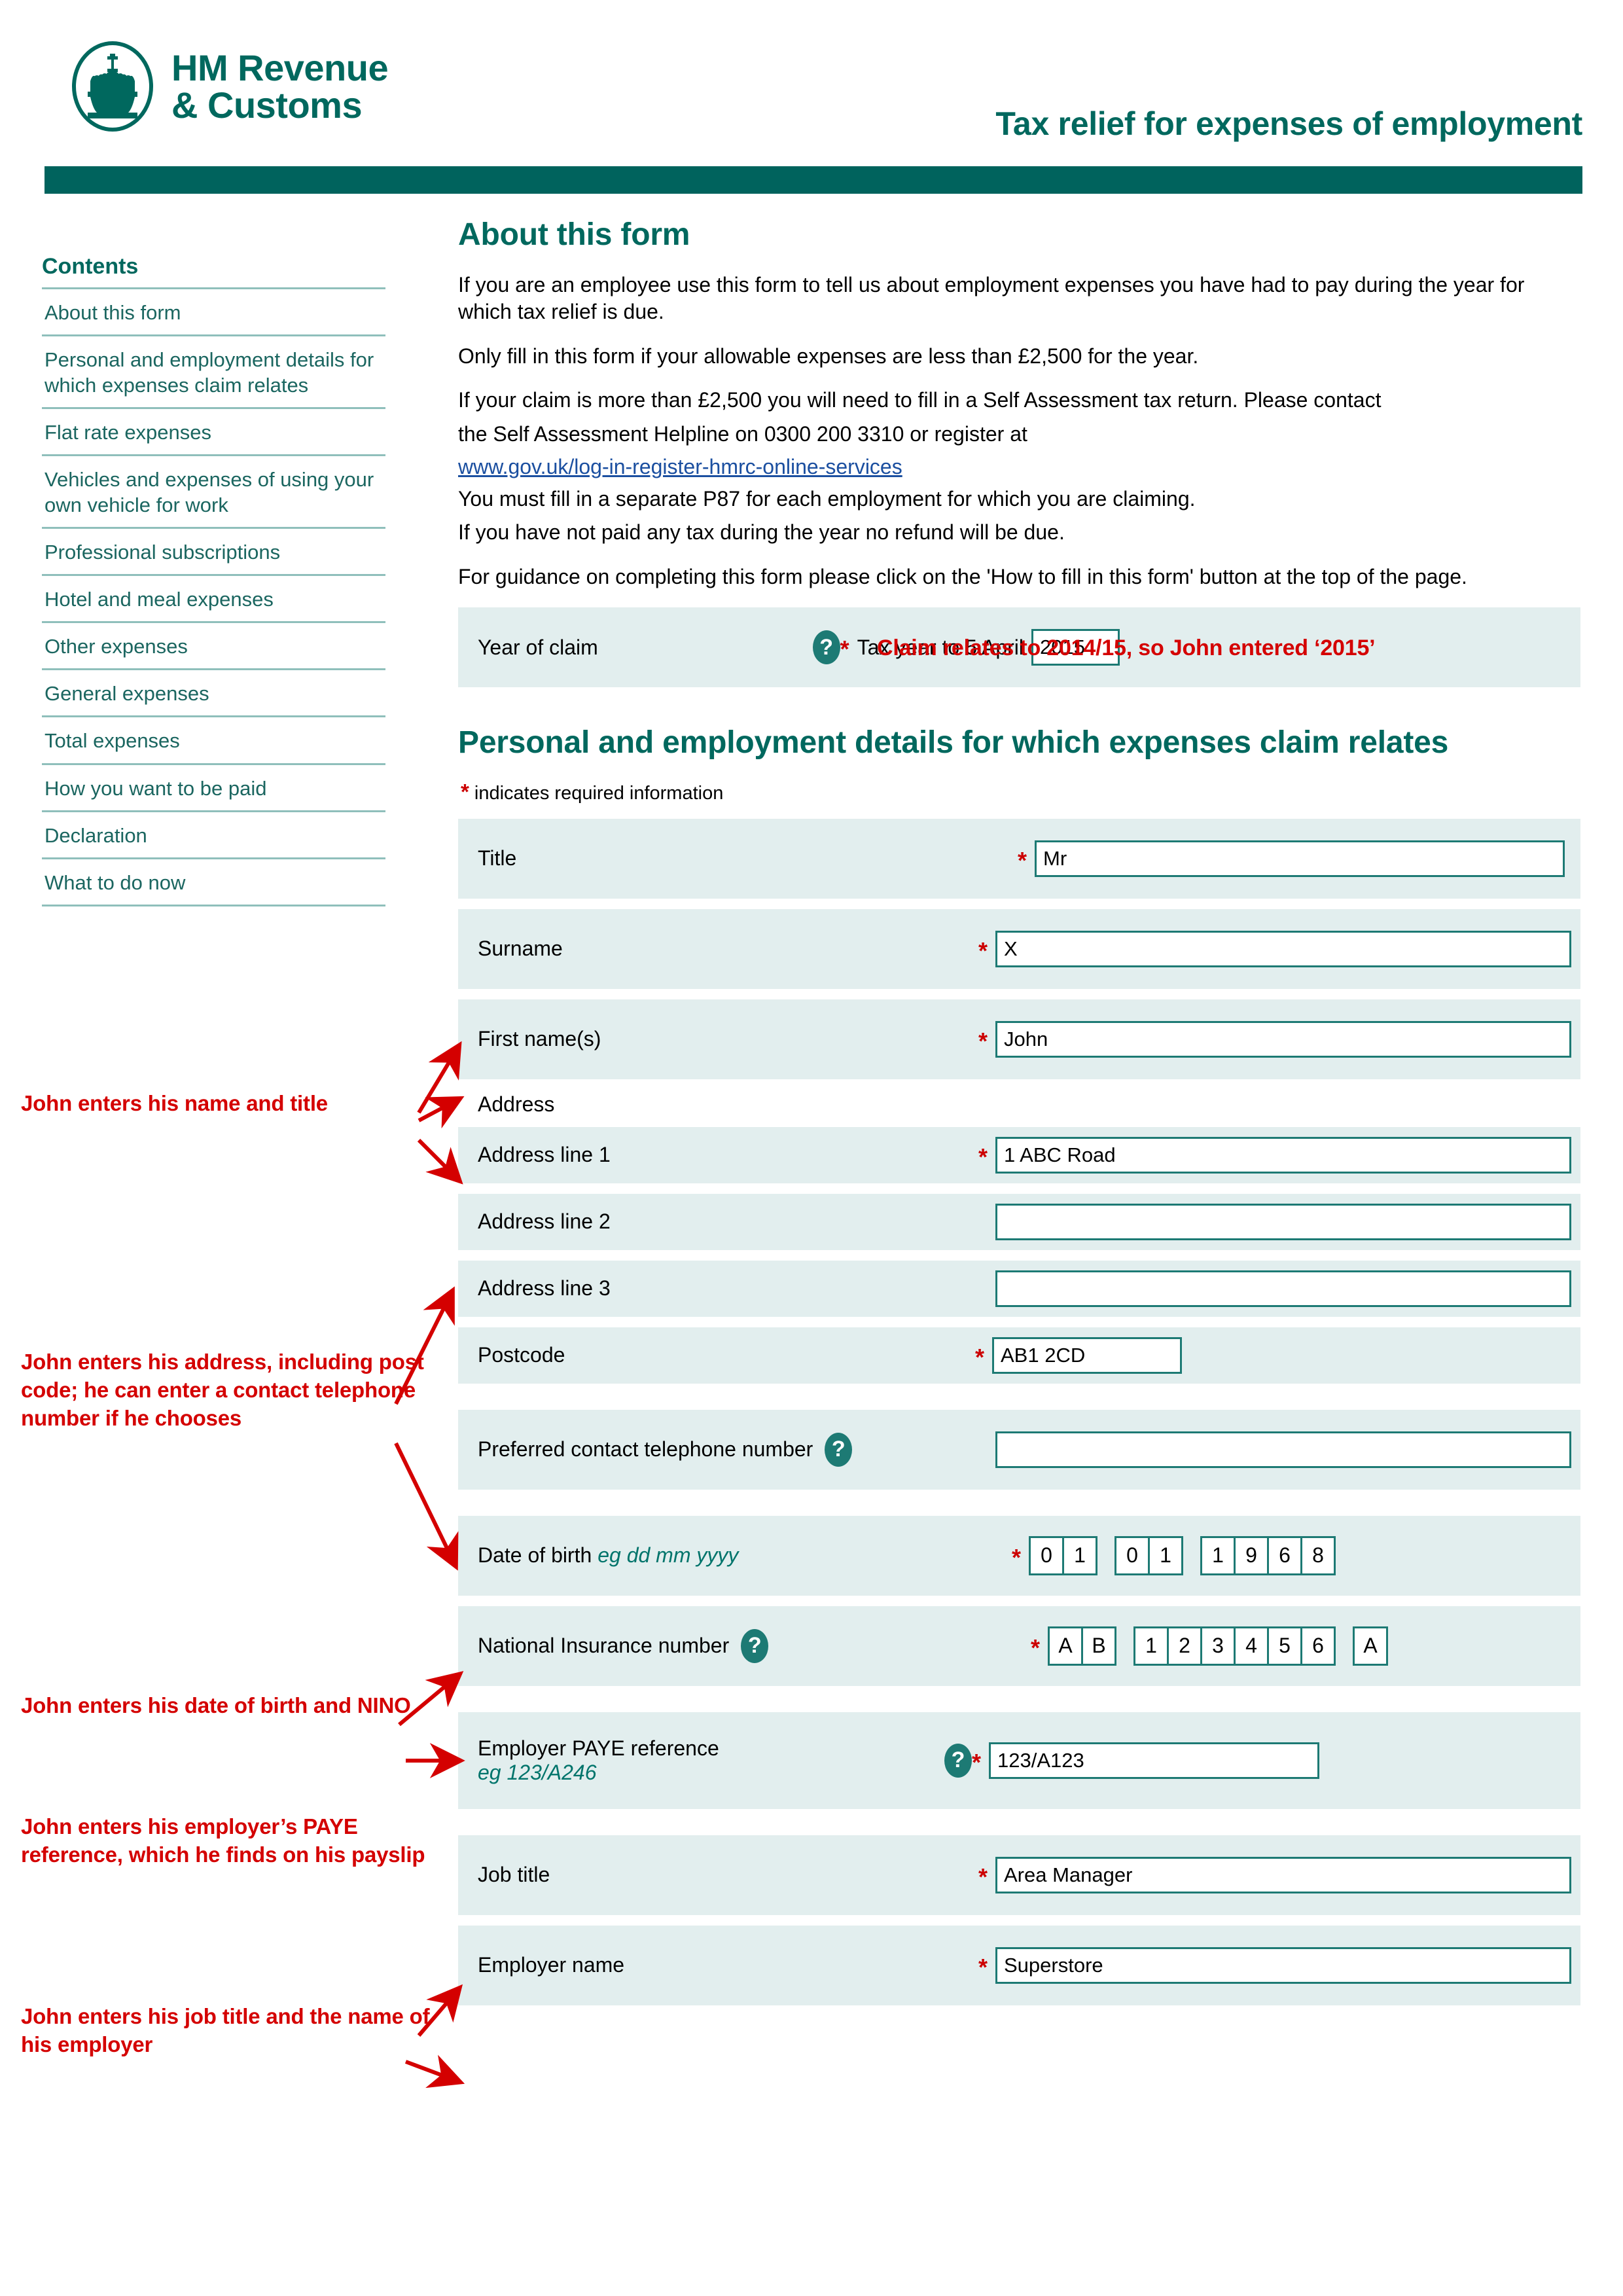  Describe the element at coordinates (1251, 1555) in the screenshot. I see `dob-year-char-2: 9` at that location.